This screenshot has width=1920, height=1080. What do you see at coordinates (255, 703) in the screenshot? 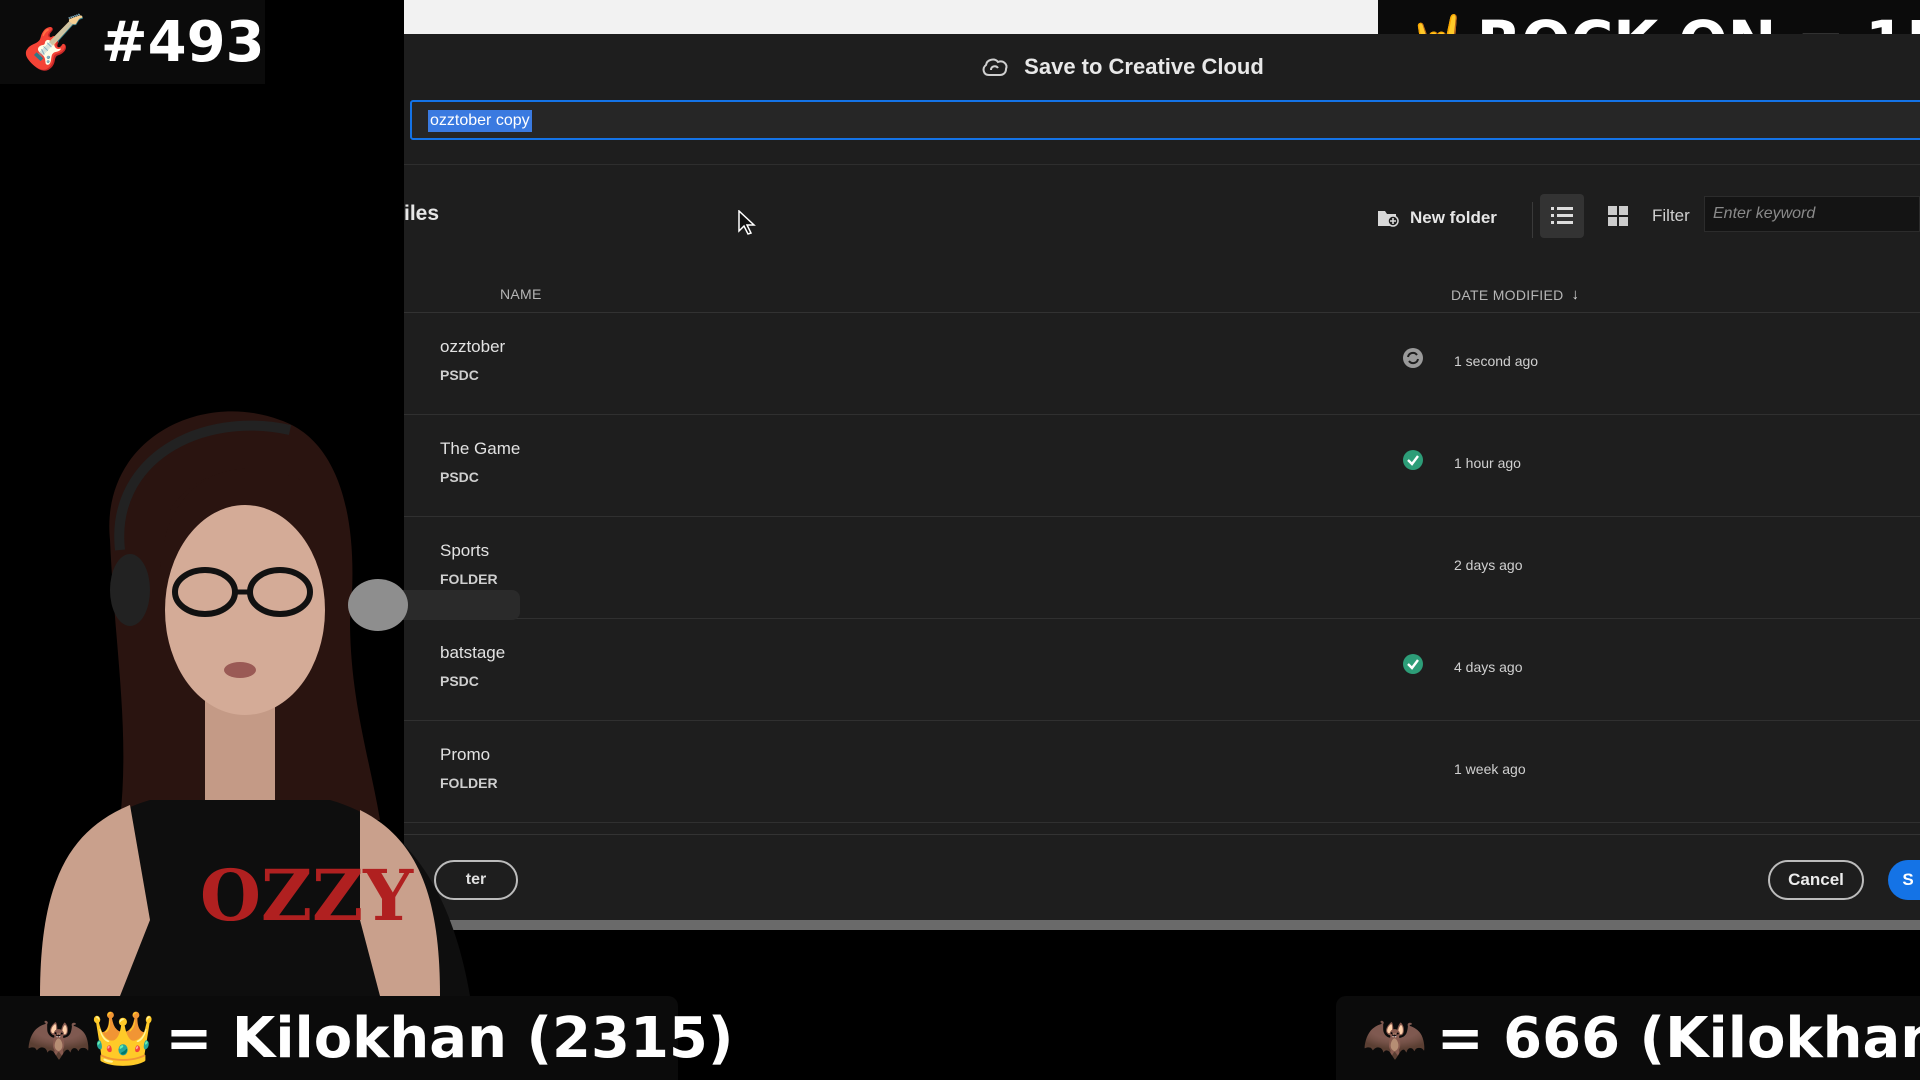
I see `streamer-figure: OZZY` at bounding box center [255, 703].